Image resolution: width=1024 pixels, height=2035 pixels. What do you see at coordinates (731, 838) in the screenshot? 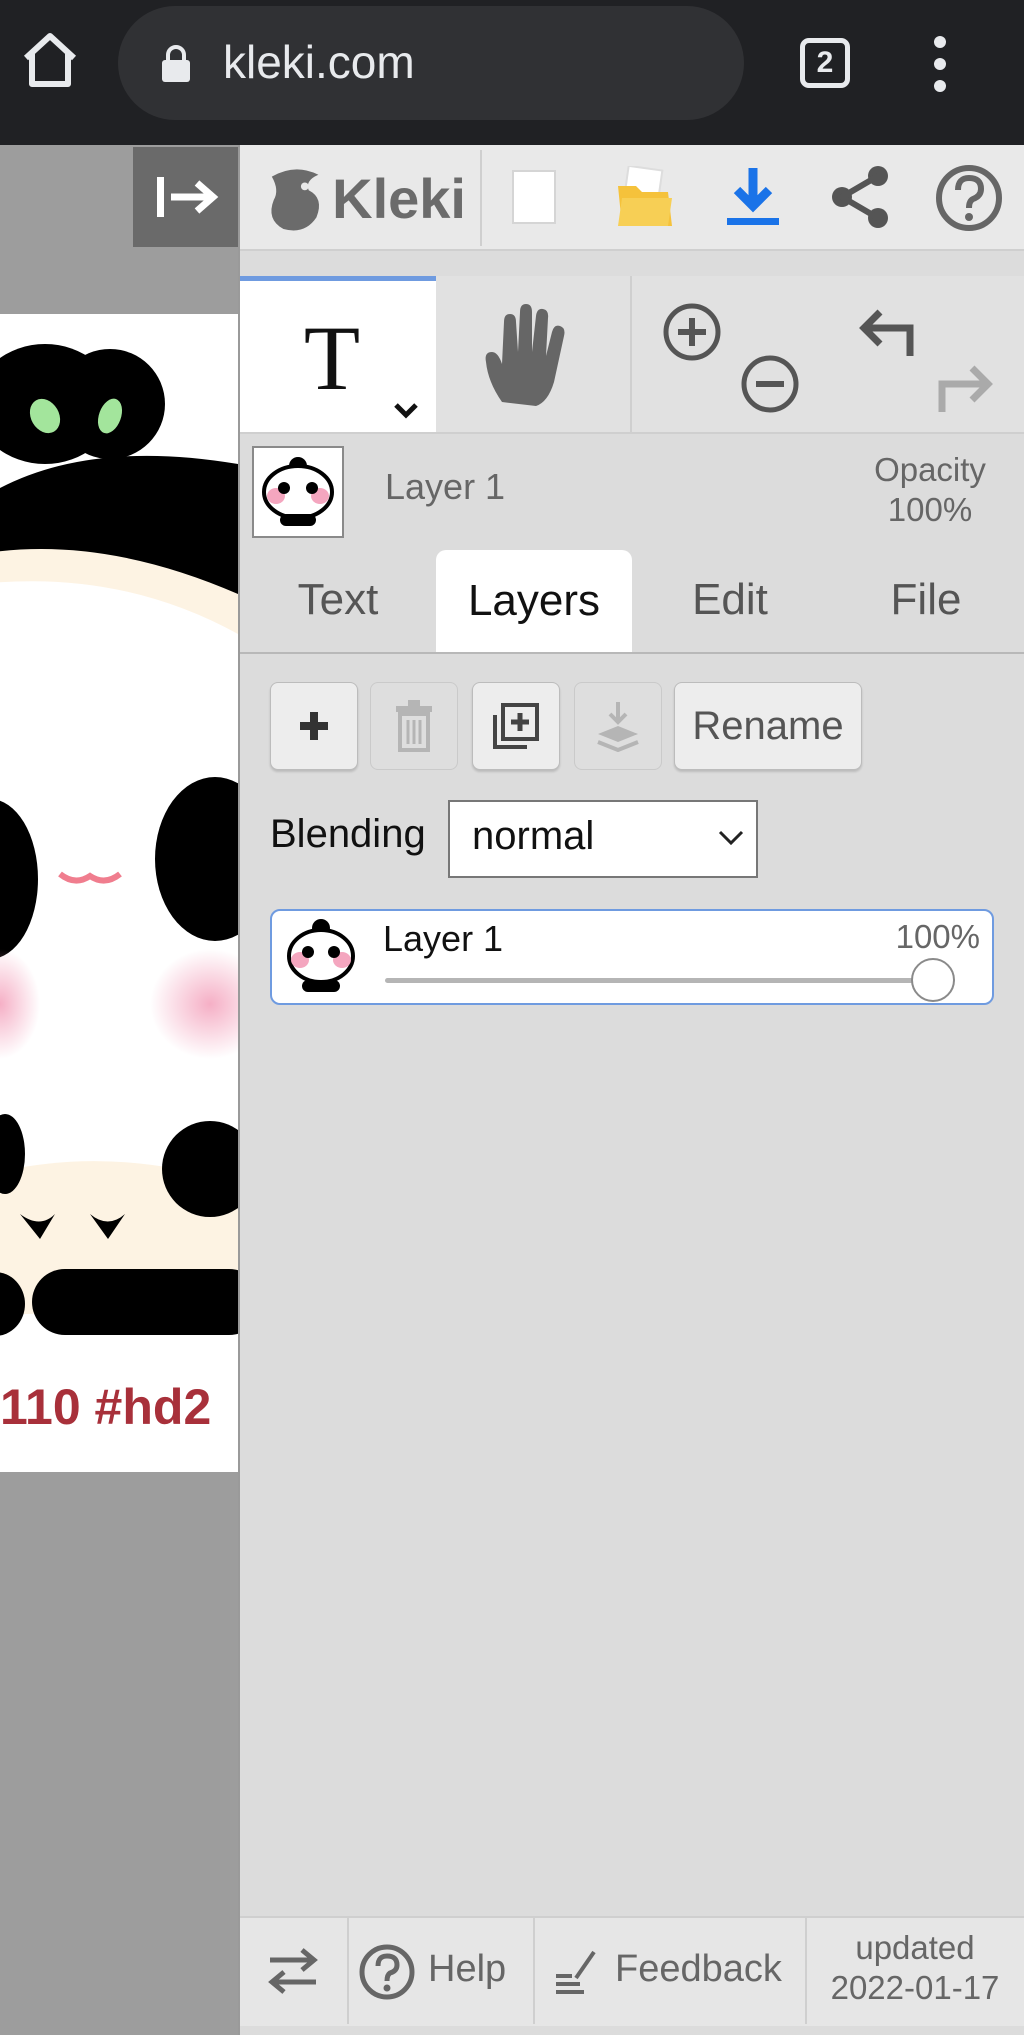
I see `chevron-down-icon` at bounding box center [731, 838].